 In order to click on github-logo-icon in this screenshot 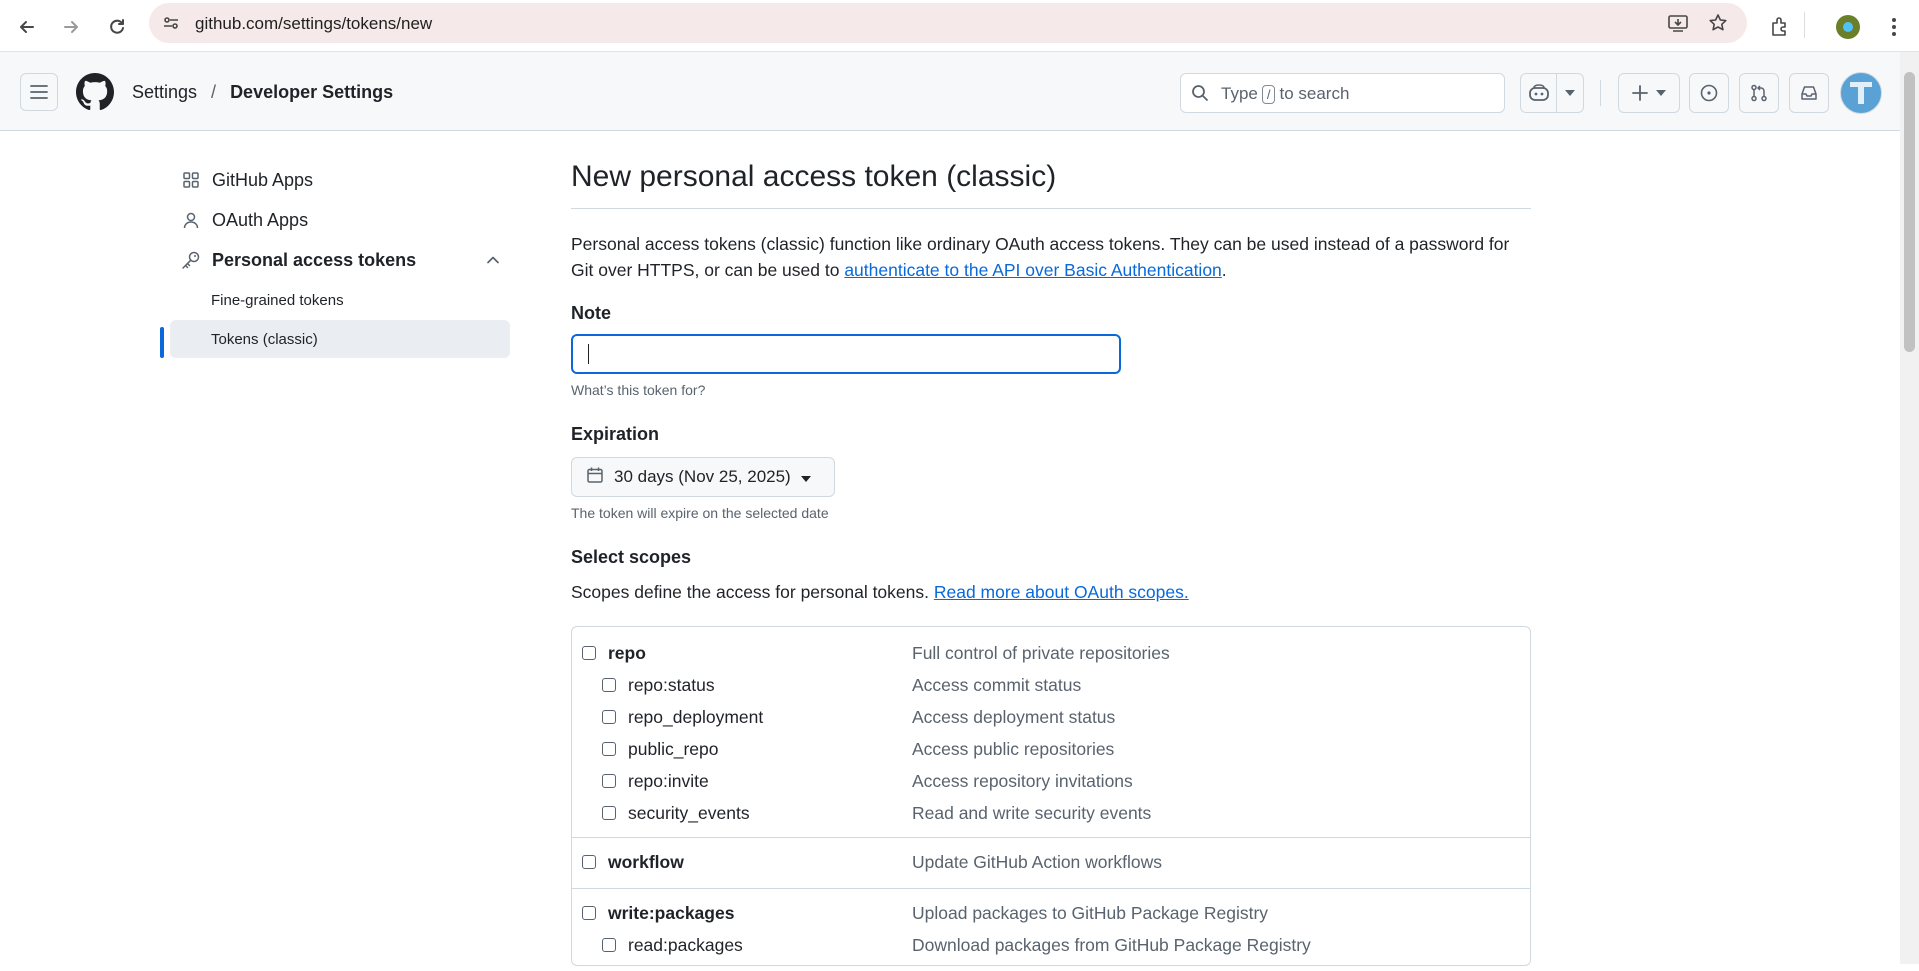, I will do `click(95, 94)`.